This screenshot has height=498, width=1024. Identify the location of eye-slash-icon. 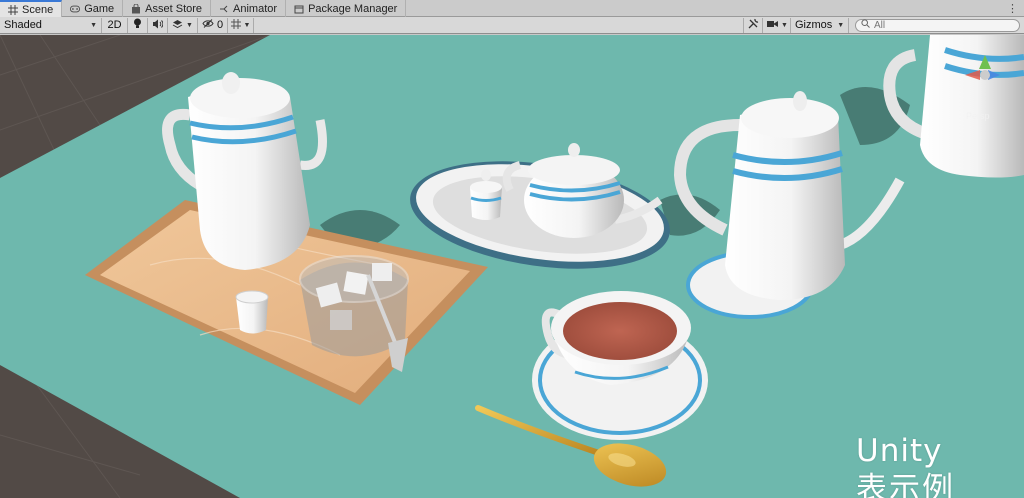
(208, 25).